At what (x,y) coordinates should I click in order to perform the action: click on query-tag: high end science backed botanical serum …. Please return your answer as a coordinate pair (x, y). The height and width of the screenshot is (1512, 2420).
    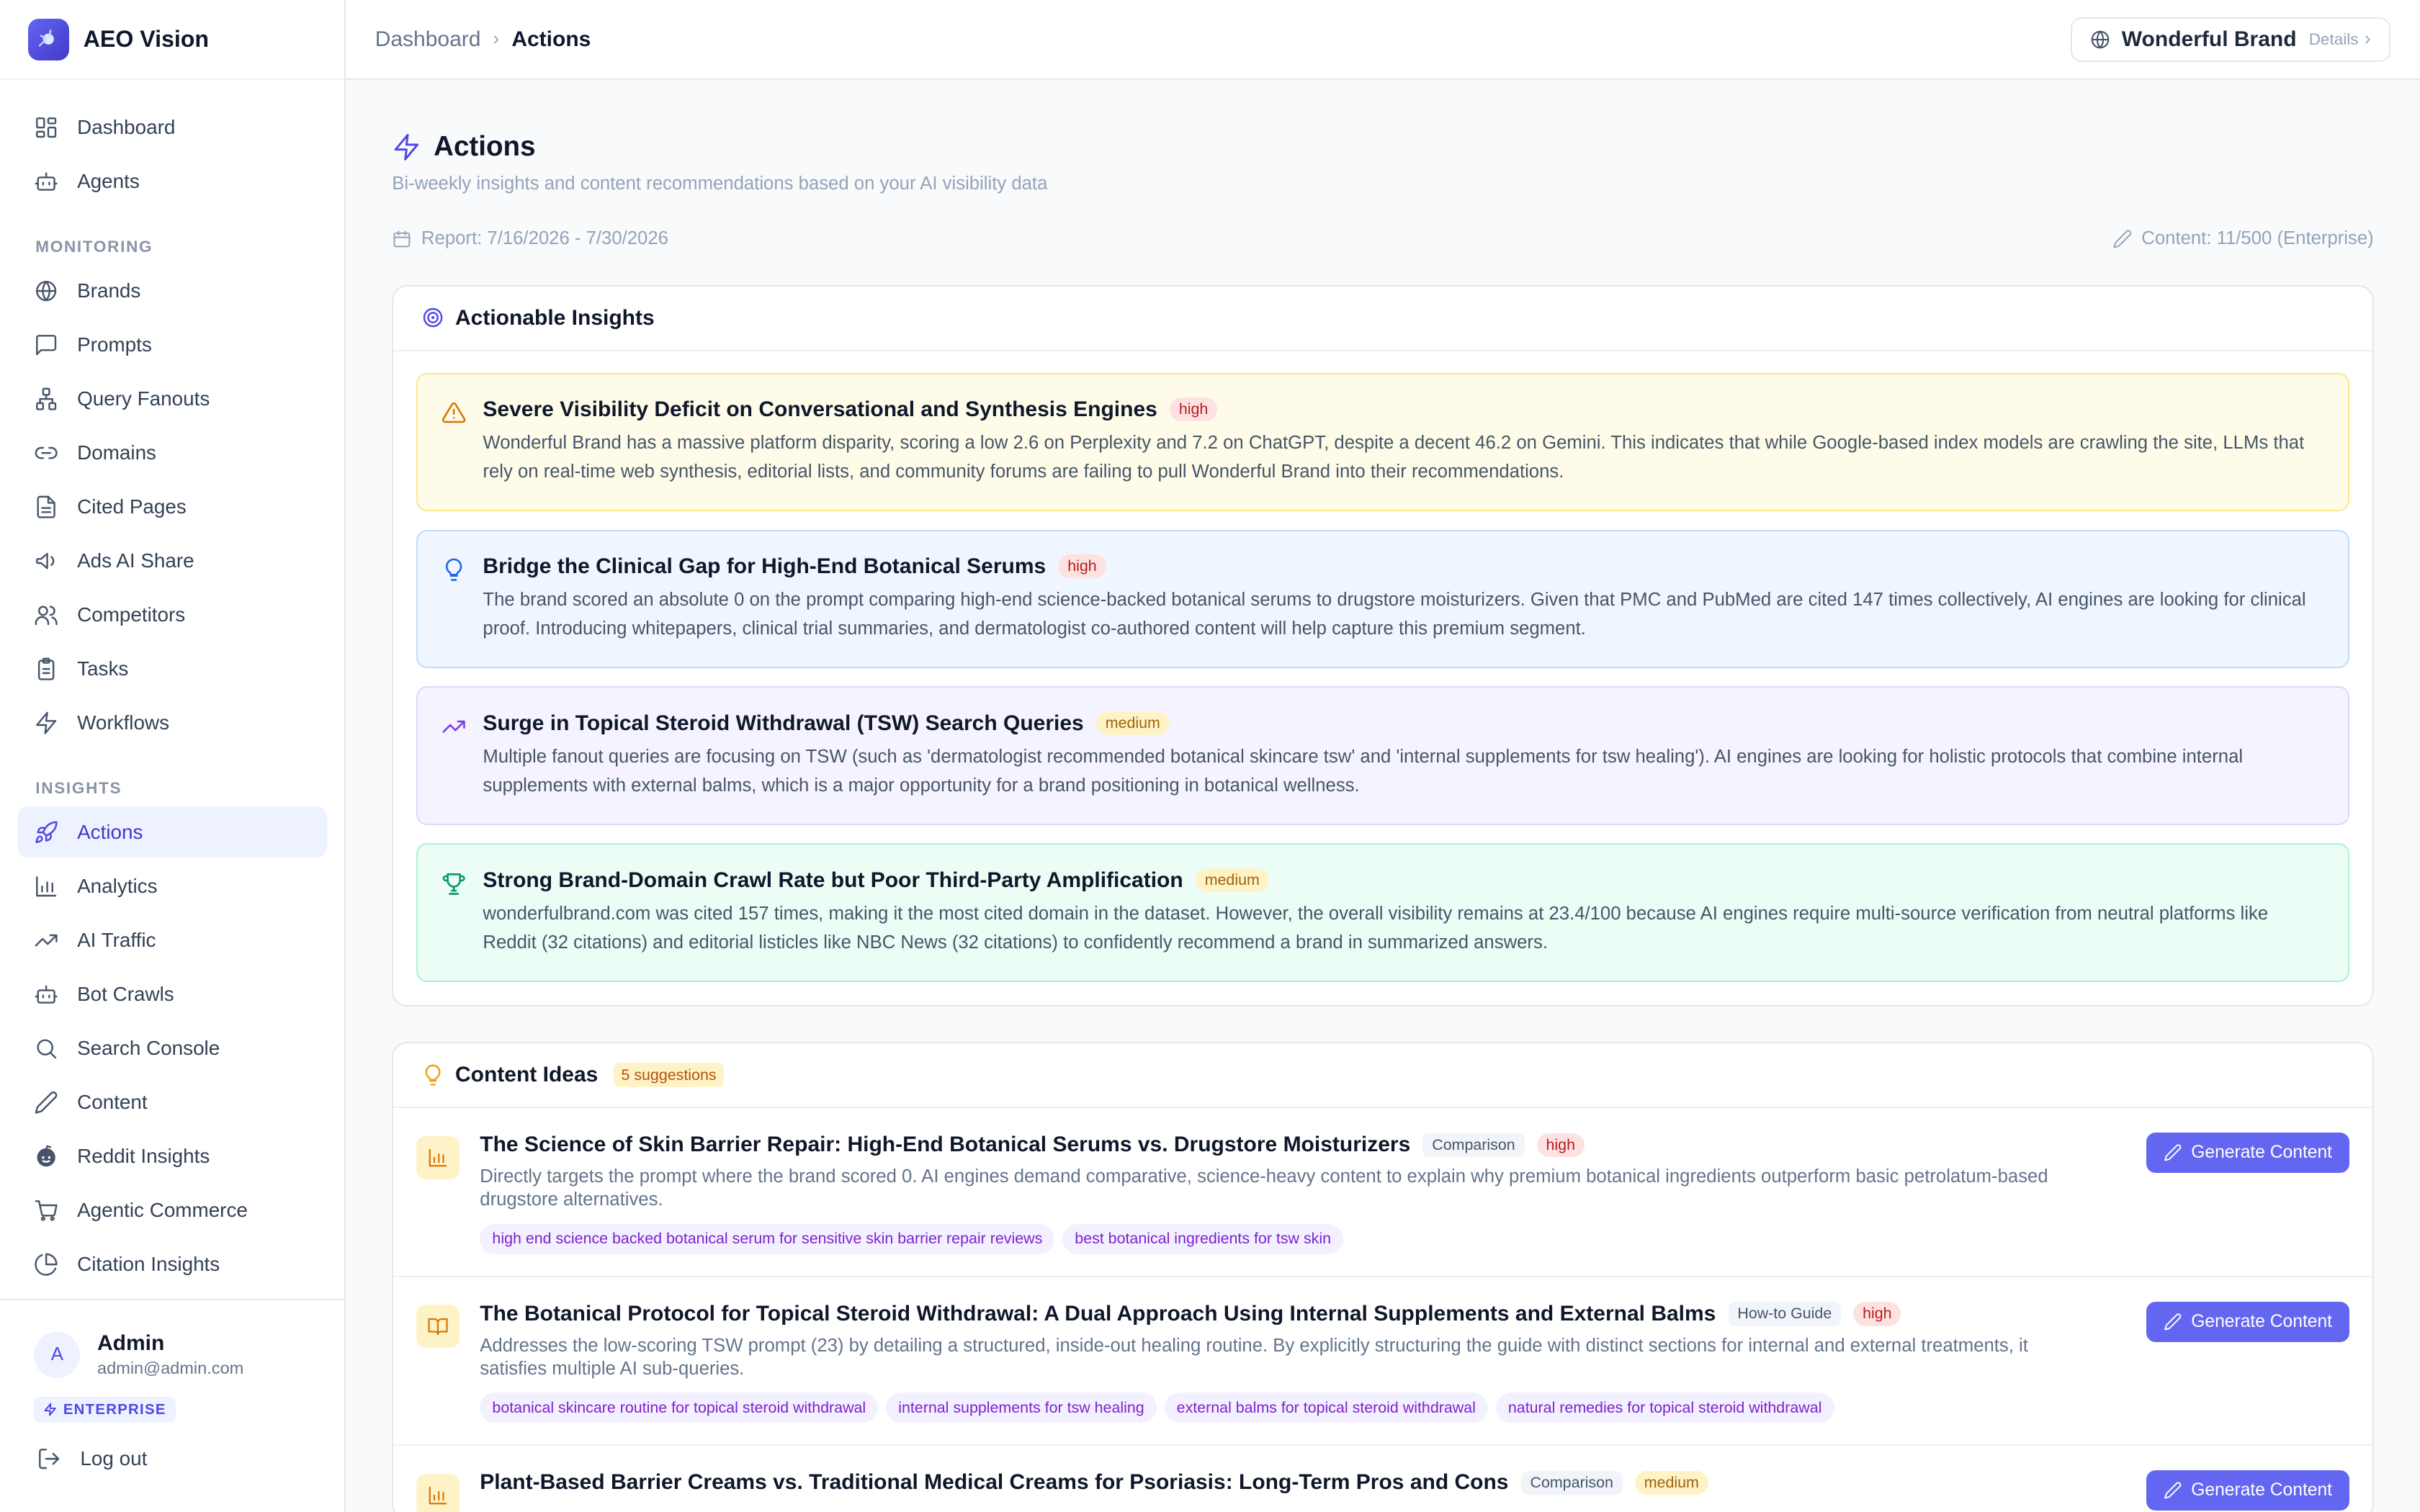
    Looking at the image, I should click on (767, 1238).